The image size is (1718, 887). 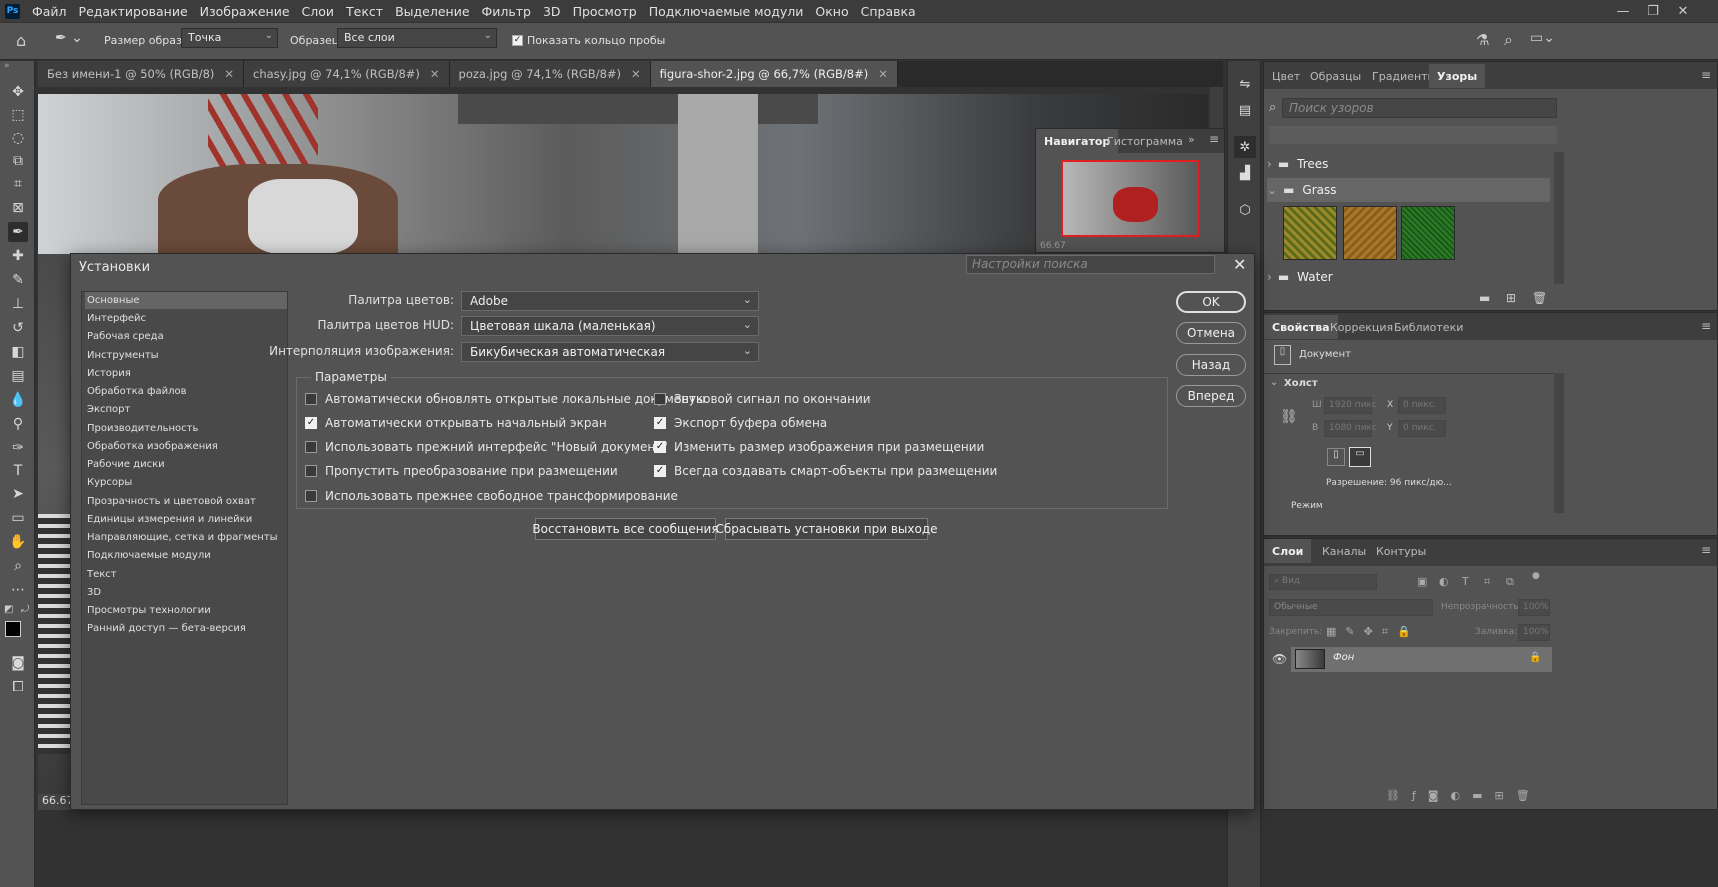 I want to click on filter-type-icon: T, so click(x=1465, y=581).